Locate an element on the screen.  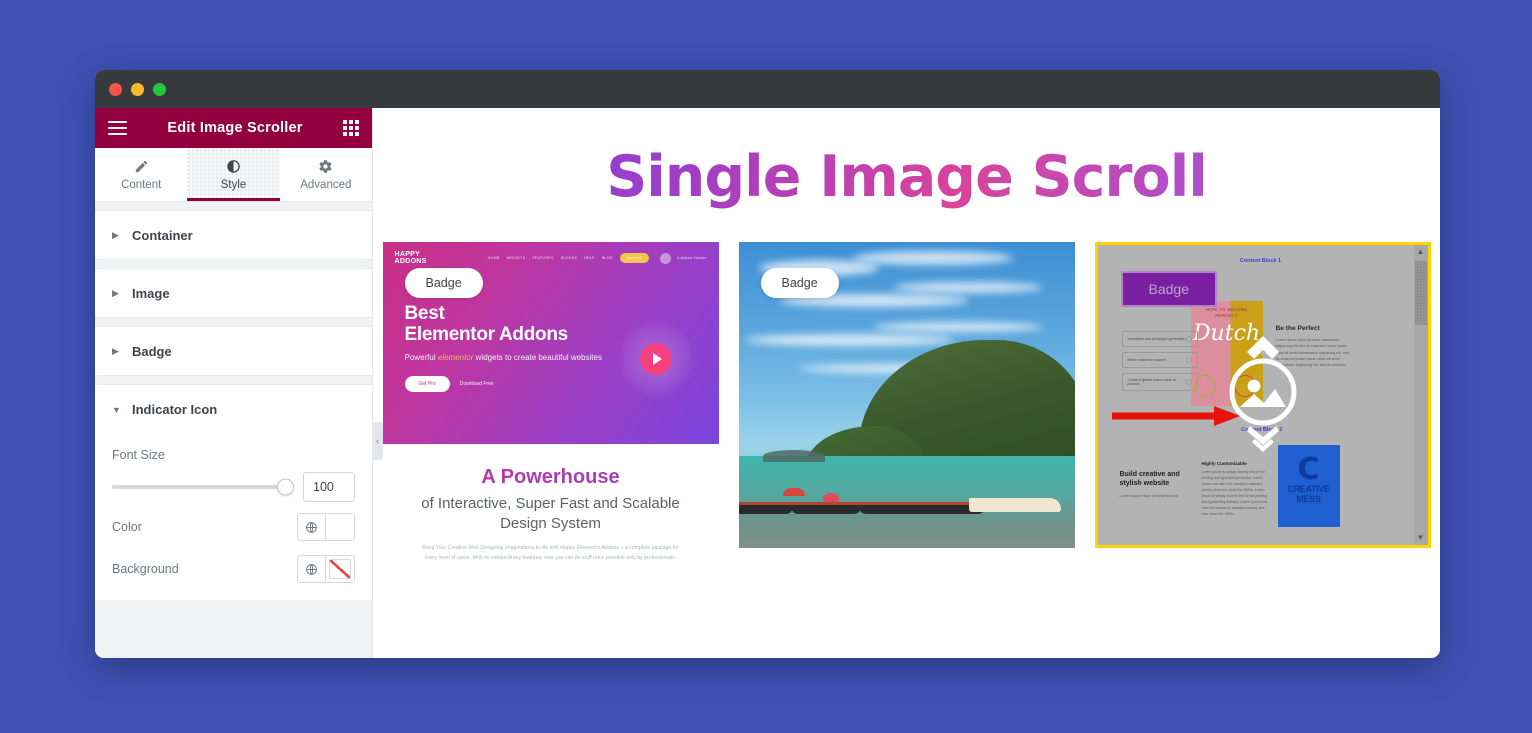
annotation-arrow-icon is located at coordinates (1175, 416).